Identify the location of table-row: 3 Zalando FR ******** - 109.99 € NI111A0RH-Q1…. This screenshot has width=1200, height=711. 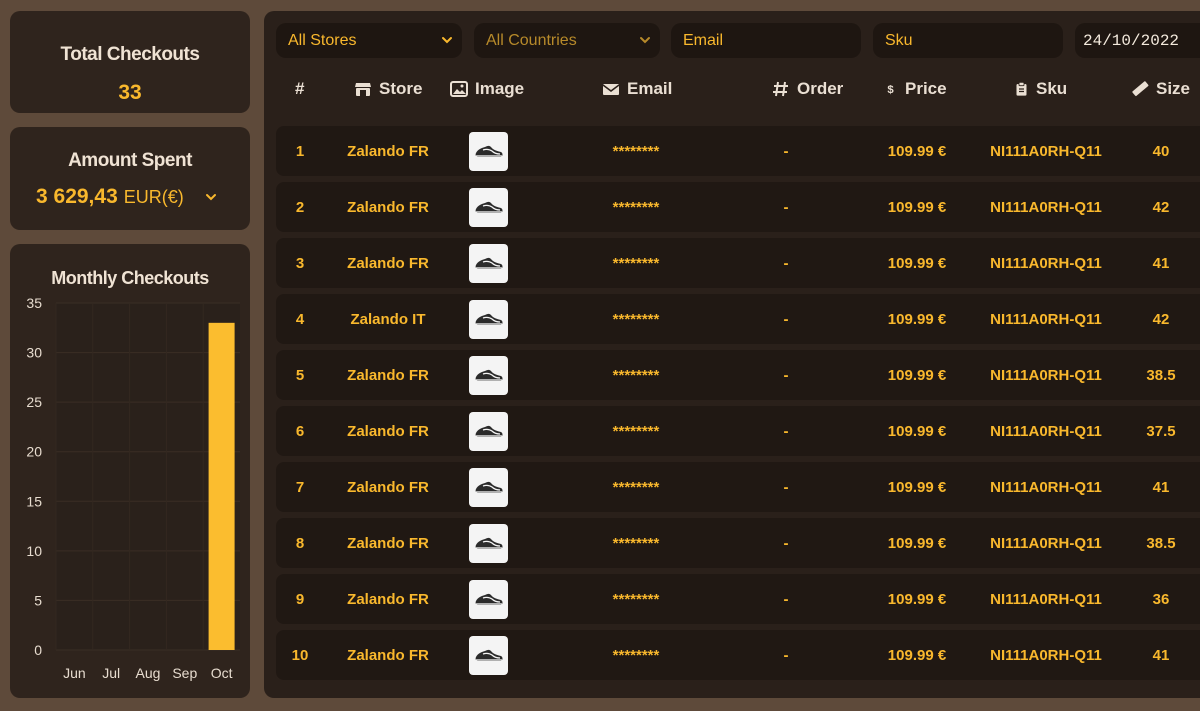
(738, 263).